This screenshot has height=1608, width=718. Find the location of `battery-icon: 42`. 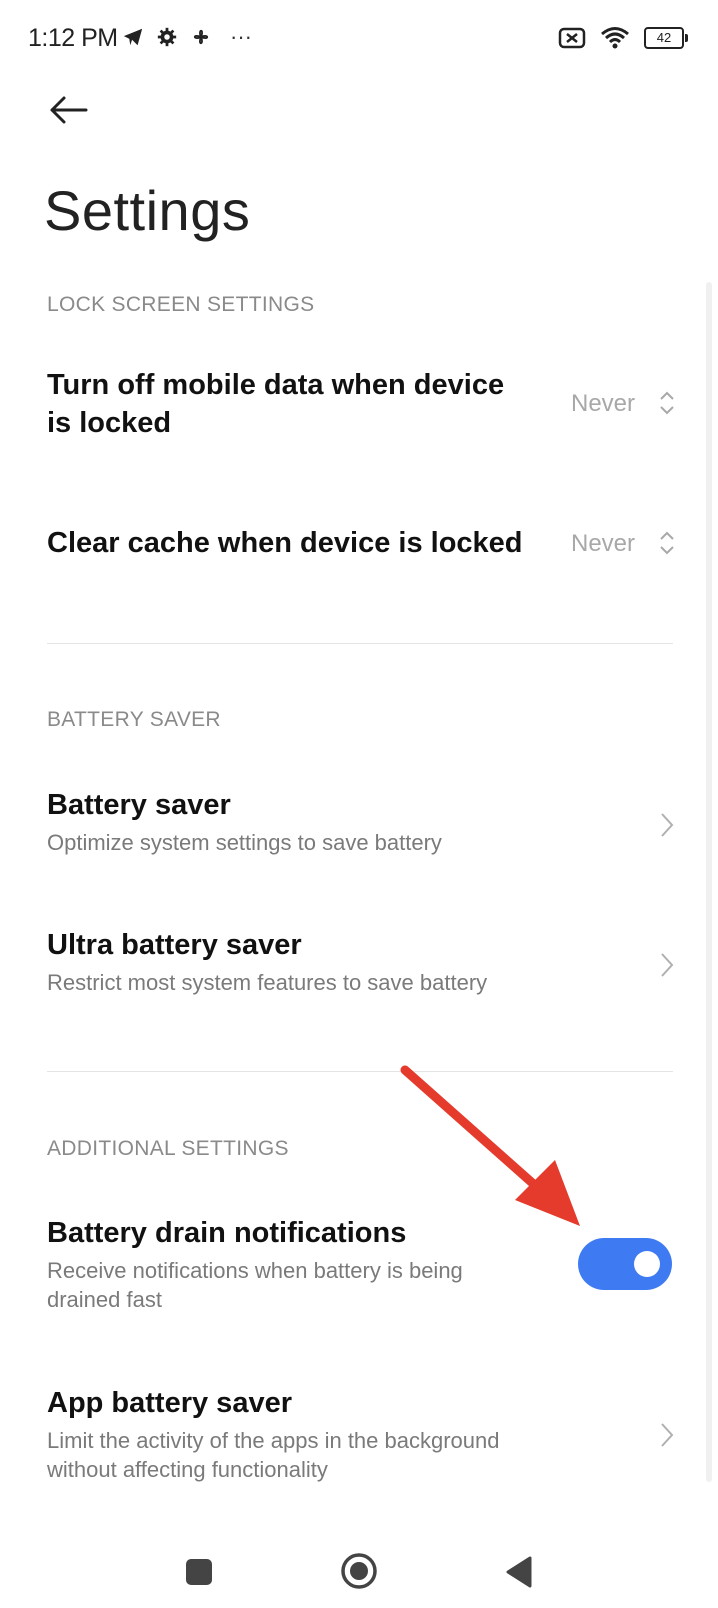

battery-icon: 42 is located at coordinates (666, 38).